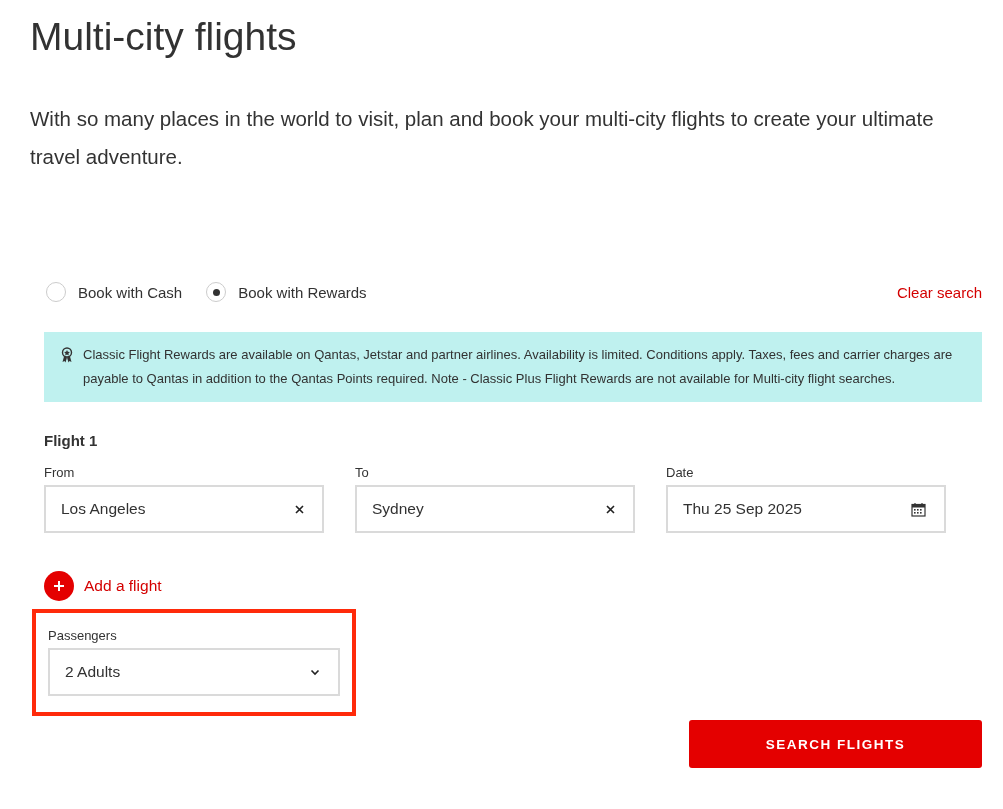 This screenshot has height=809, width=1003. I want to click on passengers-dropdown: 2 Adults, so click(194, 672).